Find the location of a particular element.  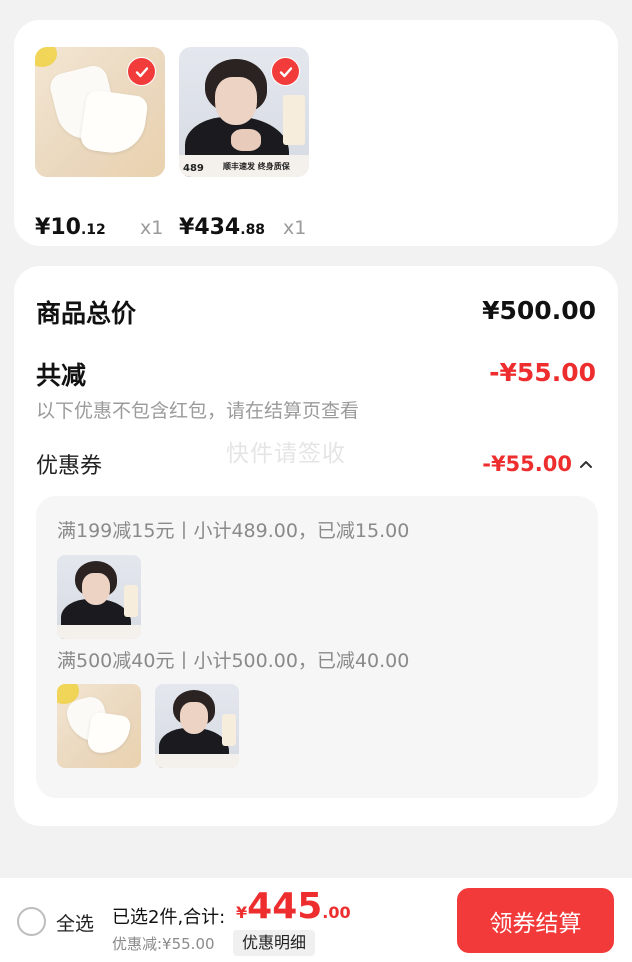

total-reduce-label: 共减 is located at coordinates (61, 375).